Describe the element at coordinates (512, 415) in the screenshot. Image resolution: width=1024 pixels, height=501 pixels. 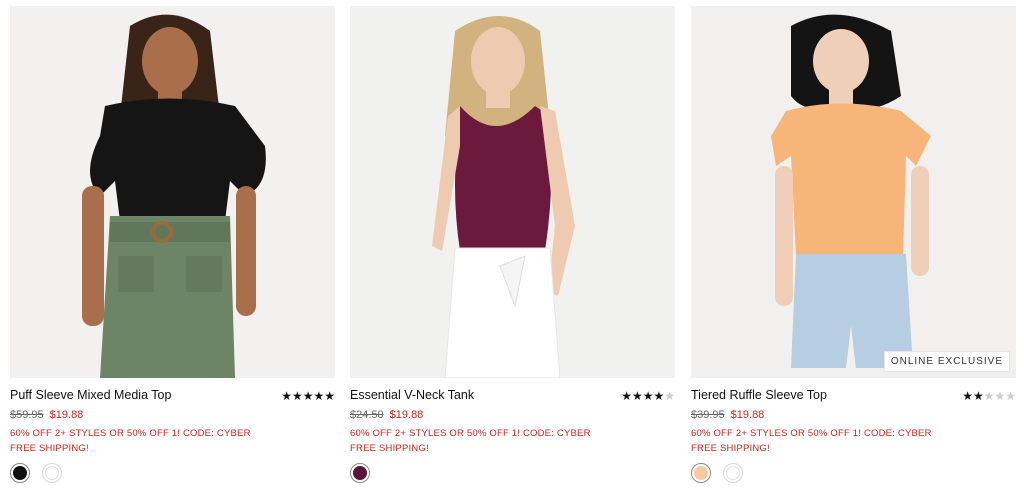
I see `price: $24.50 $19.88` at that location.